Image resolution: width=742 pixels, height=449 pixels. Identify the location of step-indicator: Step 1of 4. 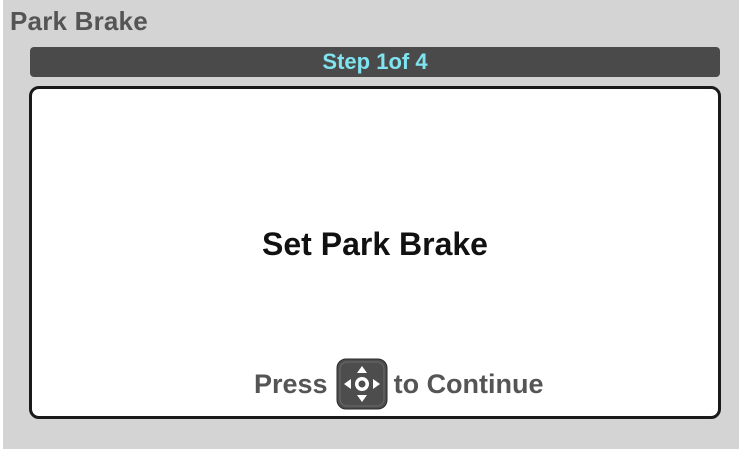
(375, 62).